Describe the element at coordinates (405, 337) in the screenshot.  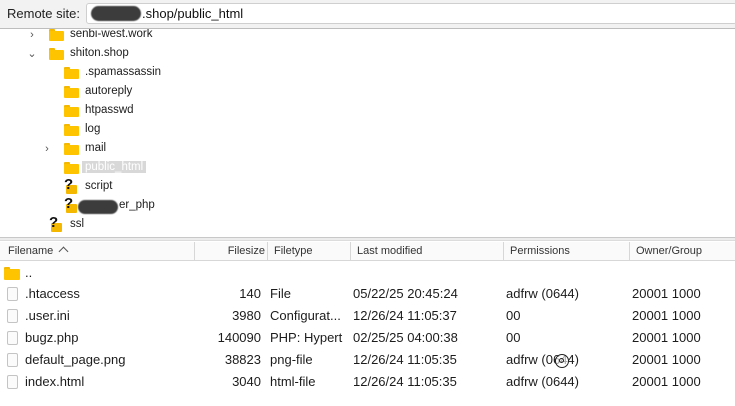
I see `file-modified: 02/25/25 04:00:38` at that location.